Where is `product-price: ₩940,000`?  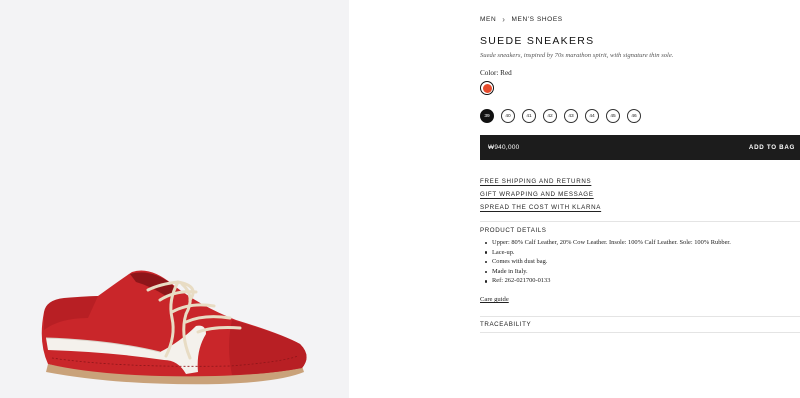
product-price: ₩940,000 is located at coordinates (504, 147).